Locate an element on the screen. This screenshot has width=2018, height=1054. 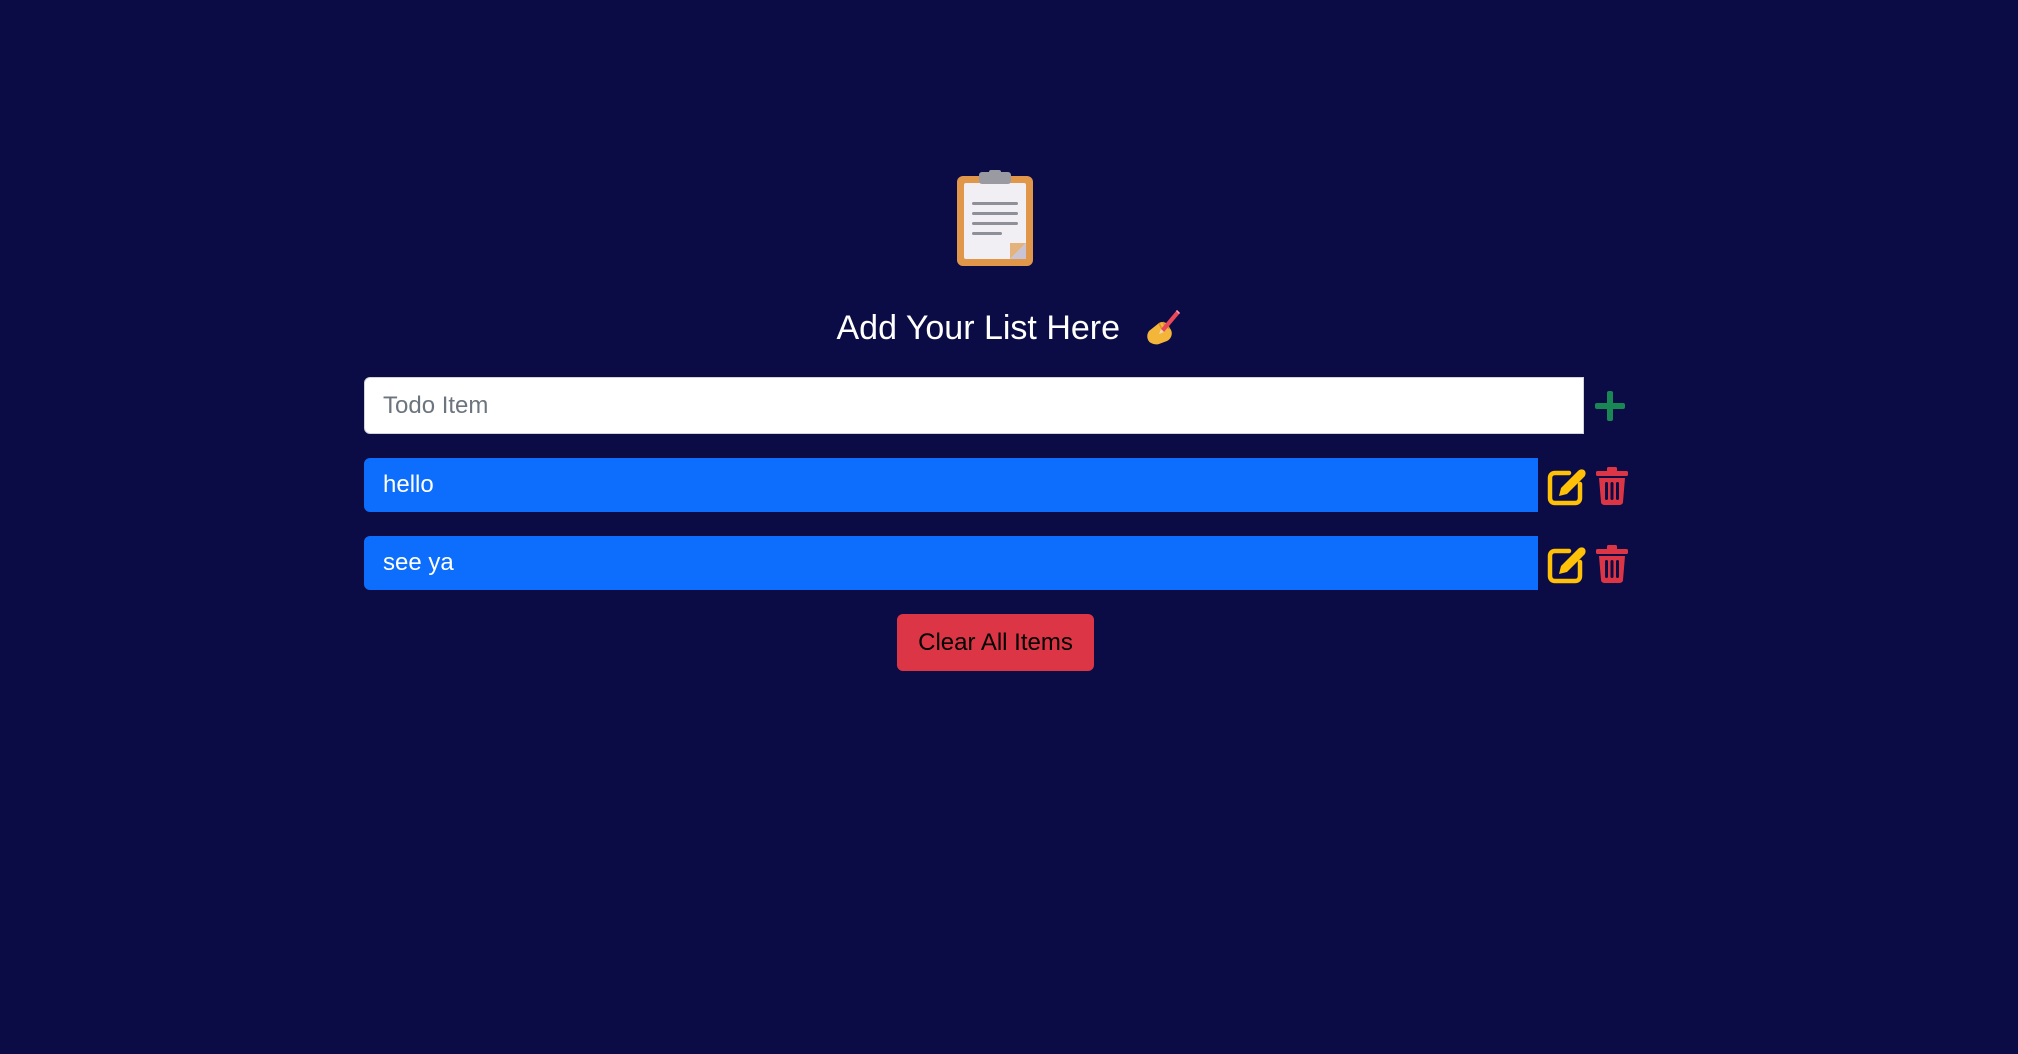
todo-input is located at coordinates (974, 405).